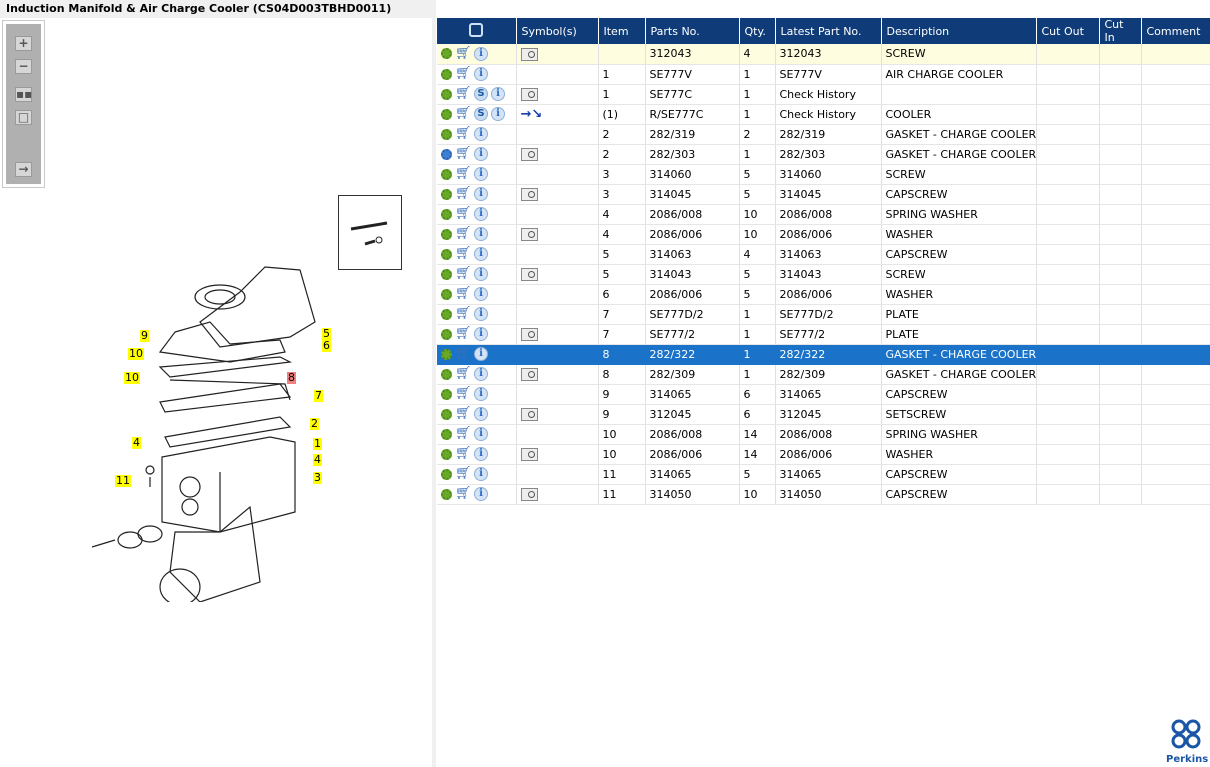  I want to click on zoom-out-button: −, so click(23, 66).